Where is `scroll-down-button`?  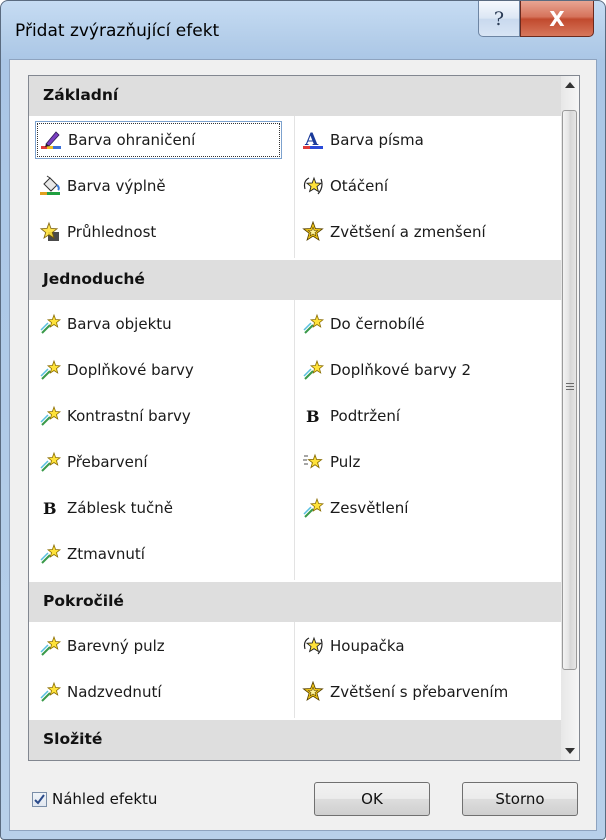 scroll-down-button is located at coordinates (570, 751).